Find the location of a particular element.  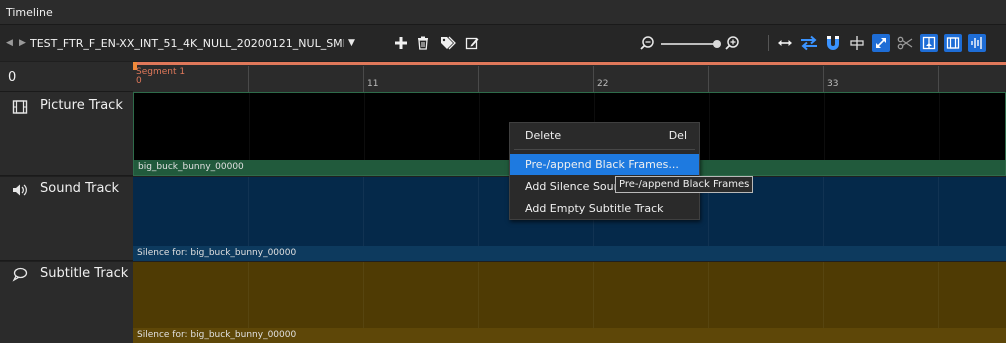

edit-icon is located at coordinates (472, 43).